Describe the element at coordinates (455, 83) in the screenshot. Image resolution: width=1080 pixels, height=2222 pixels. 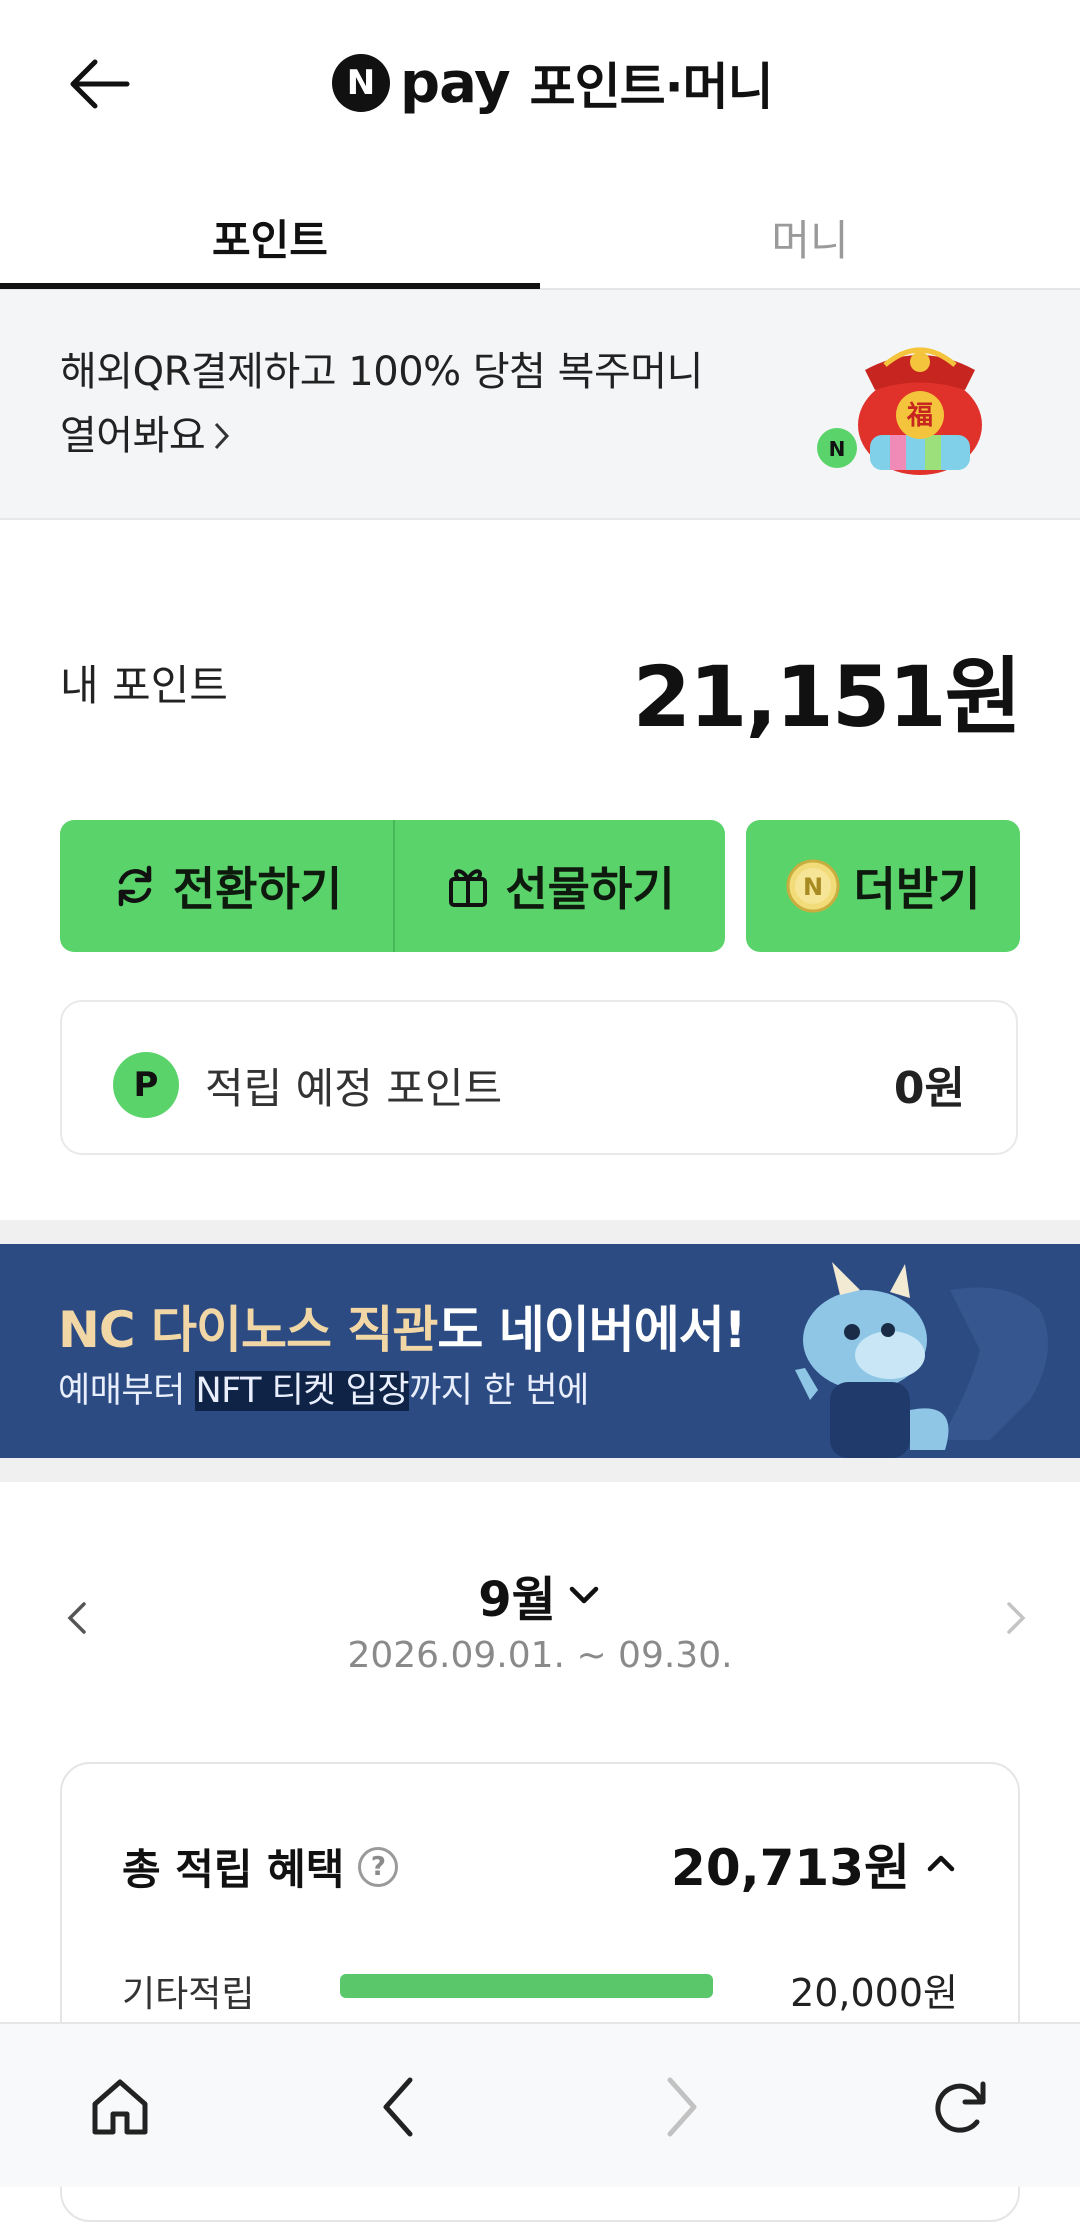
I see `pay-wordmark: pay` at that location.